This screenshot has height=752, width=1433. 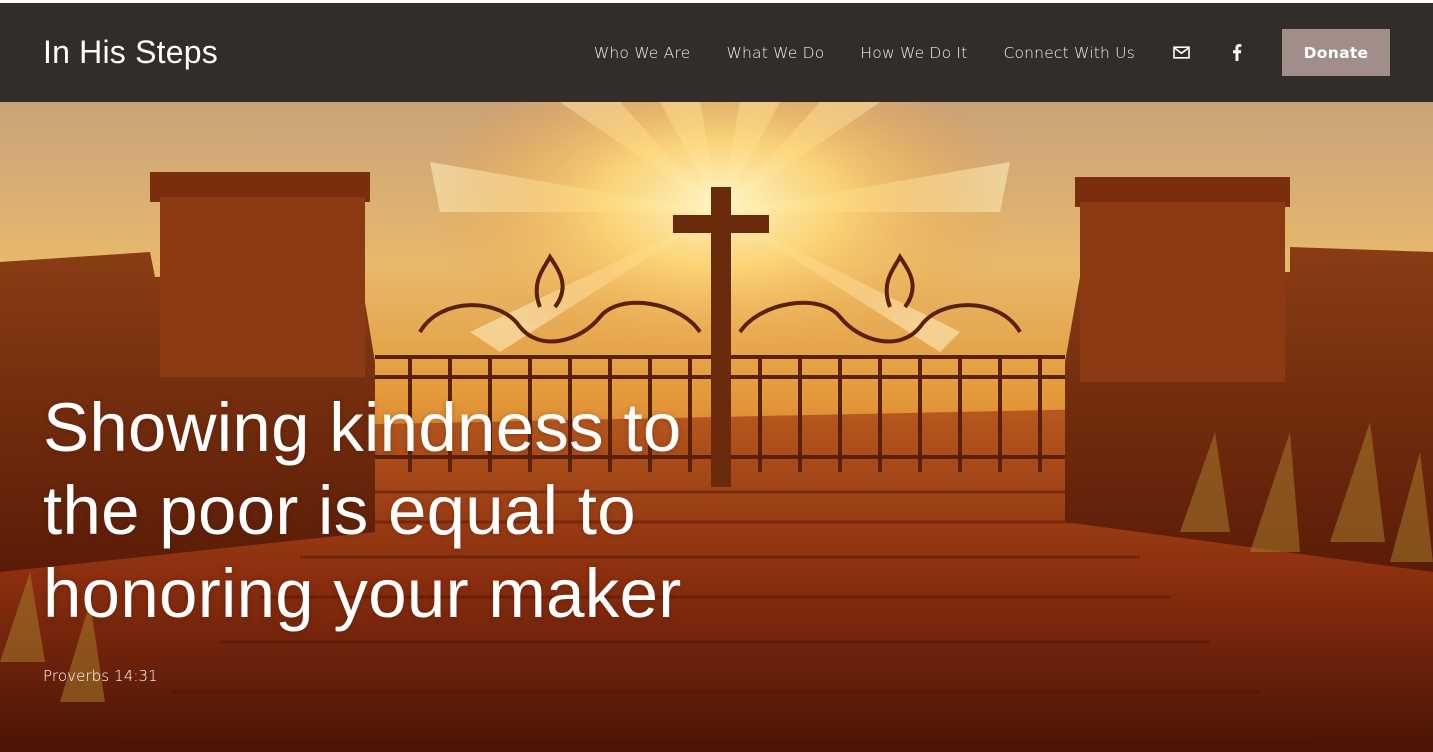 What do you see at coordinates (642, 53) in the screenshot?
I see `nav-who-we-are: Who We Are` at bounding box center [642, 53].